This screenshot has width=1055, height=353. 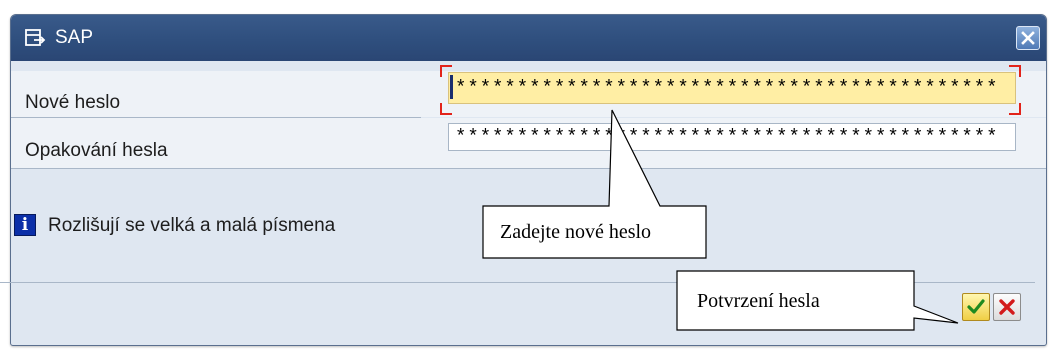 I want to click on callout-new-password: Zadejte nové heslo, so click(x=576, y=232).